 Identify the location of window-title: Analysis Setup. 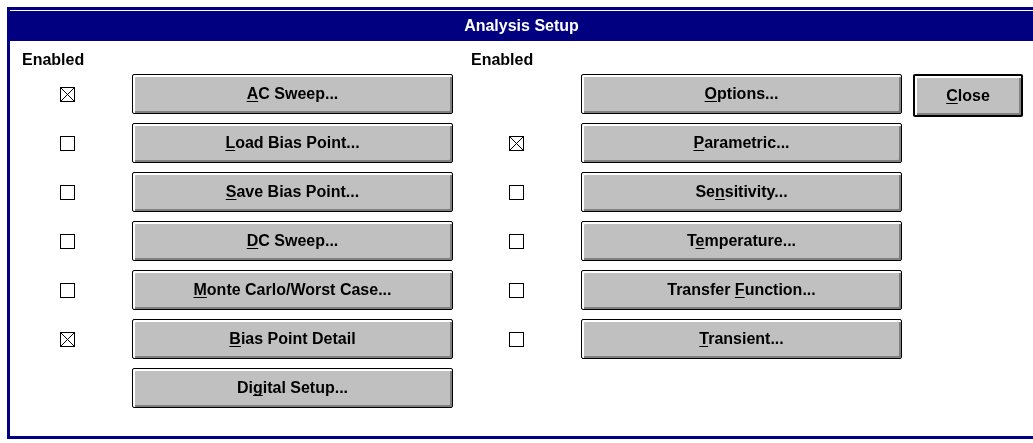
(521, 25).